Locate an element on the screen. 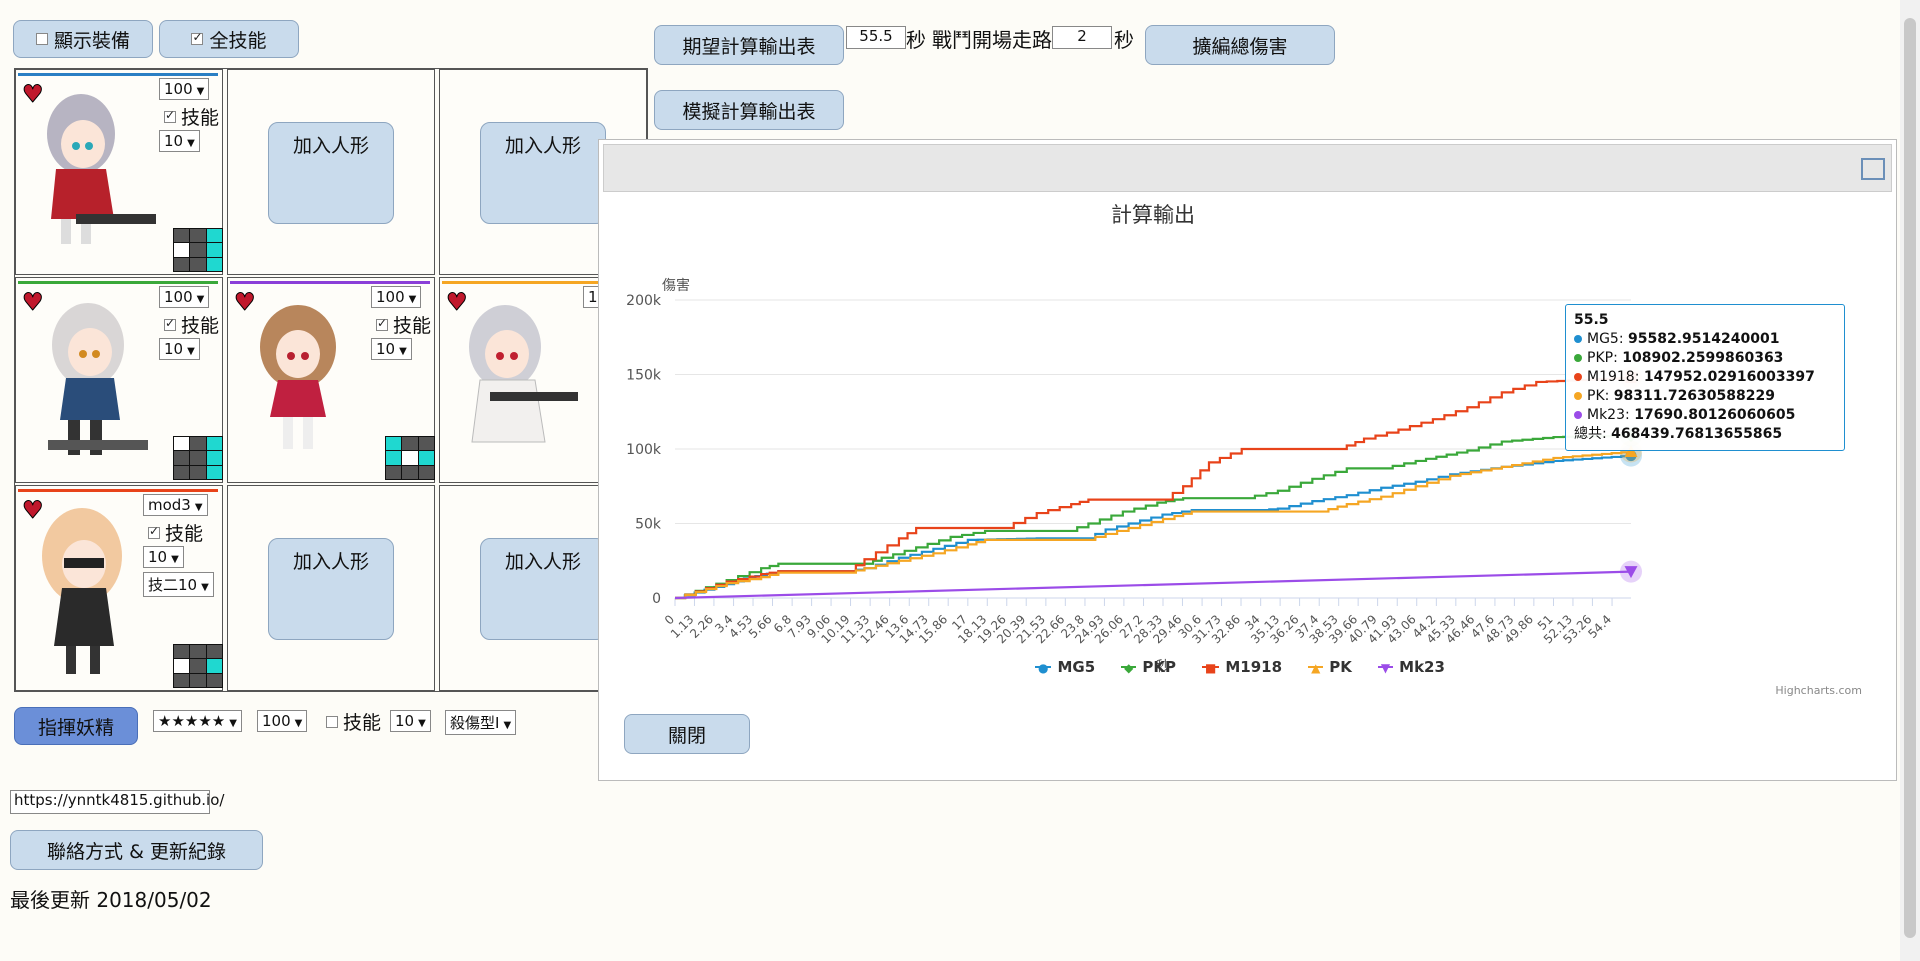 The image size is (1920, 961). y-tick-label: 100k is located at coordinates (644, 450).